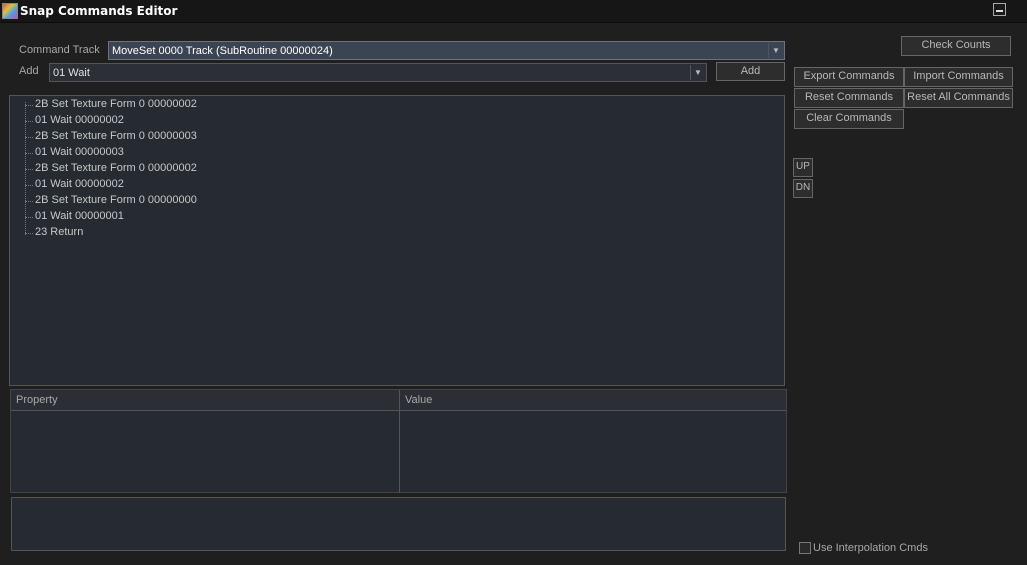  Describe the element at coordinates (222, 51) in the screenshot. I see `command-track-value: MoveSet 0000 Track (SubRoutine 00000024)` at that location.